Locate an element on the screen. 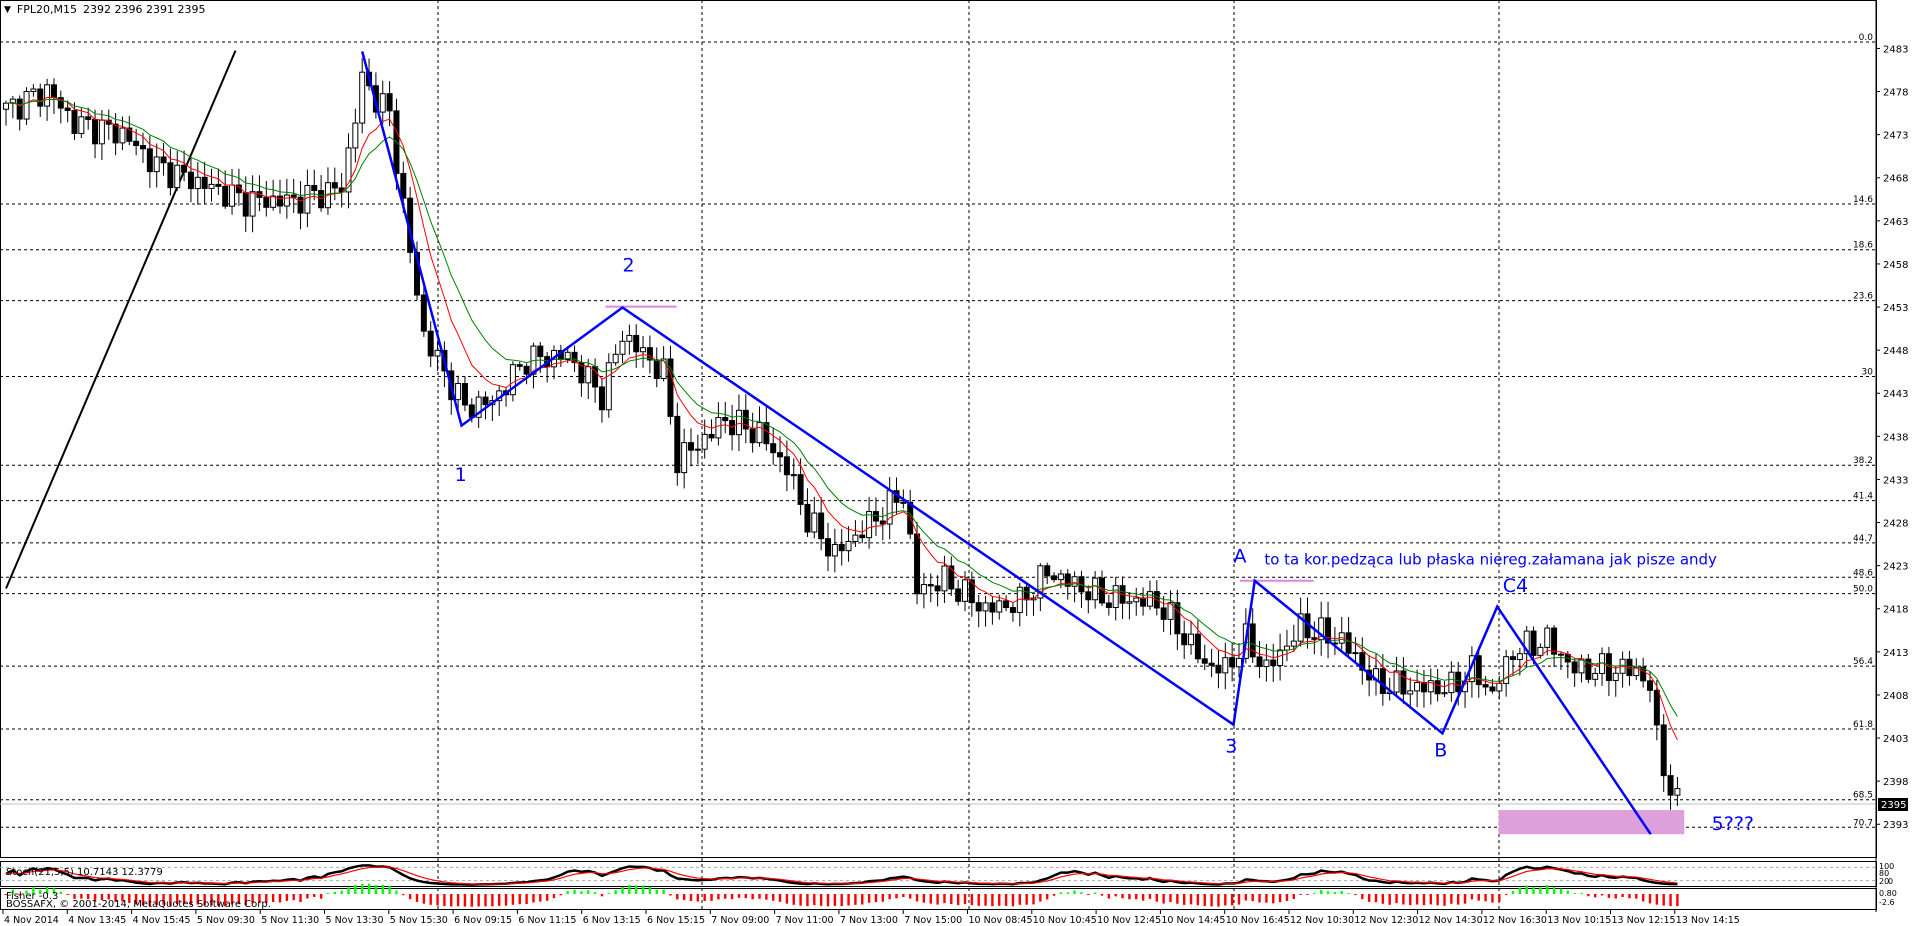  price-tick-label: 2423 is located at coordinates (1895, 567).